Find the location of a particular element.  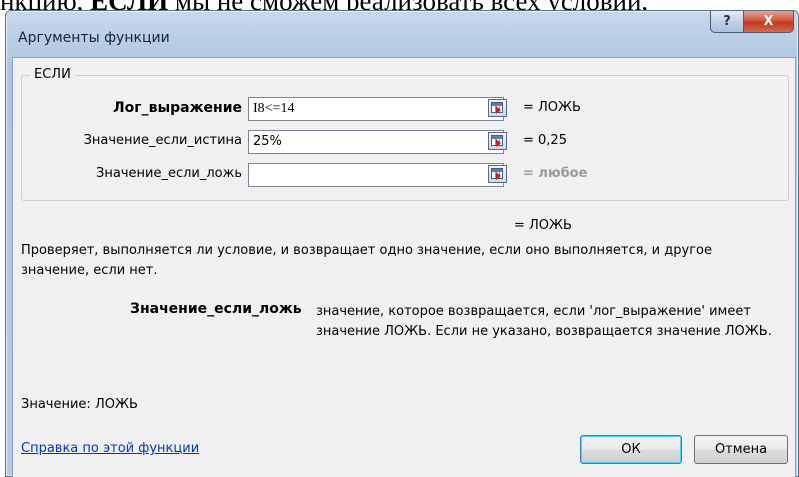

help-button: ? is located at coordinates (727, 22).